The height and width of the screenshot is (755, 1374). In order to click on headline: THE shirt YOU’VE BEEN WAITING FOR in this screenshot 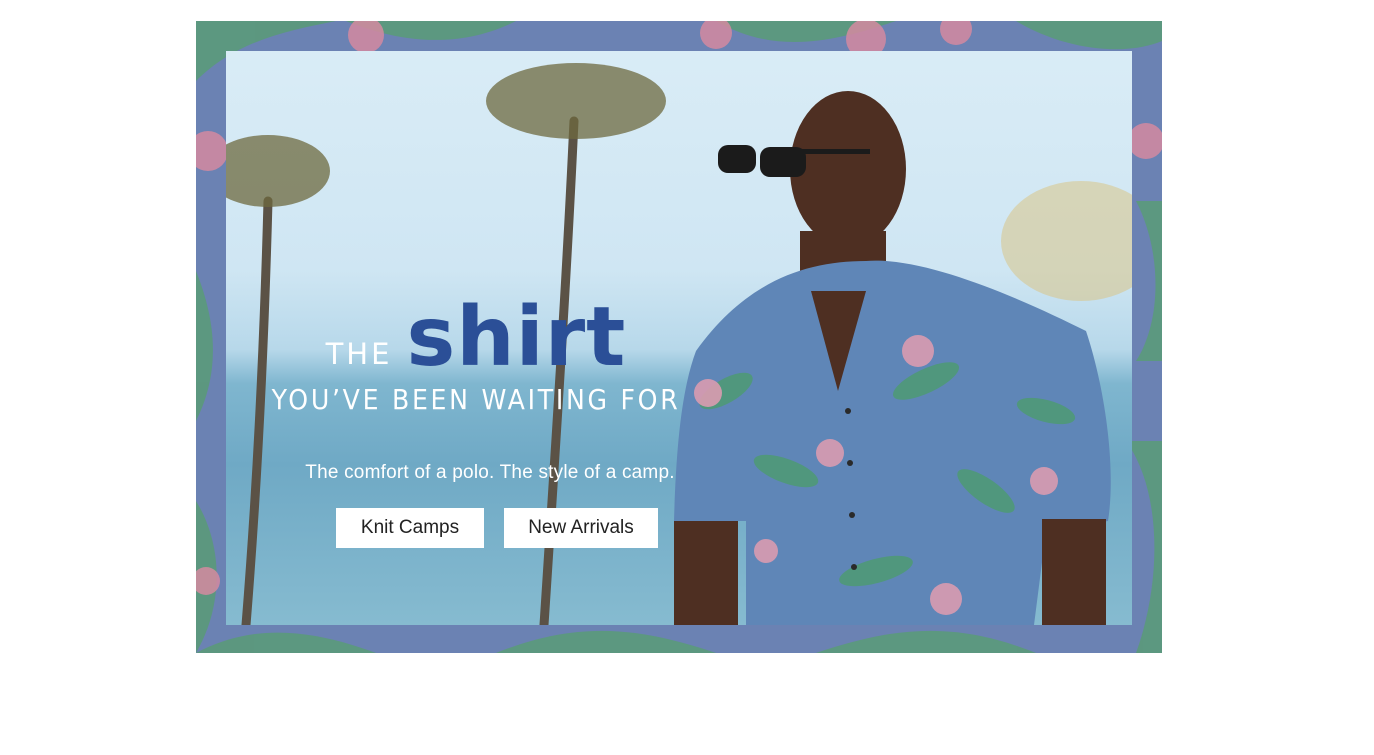, I will do `click(476, 353)`.